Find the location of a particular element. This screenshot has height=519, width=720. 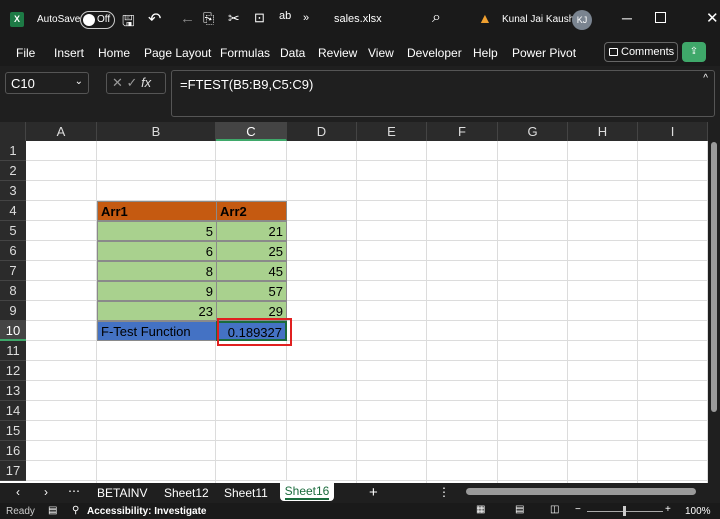

row-header-6: 6 is located at coordinates (13, 251).